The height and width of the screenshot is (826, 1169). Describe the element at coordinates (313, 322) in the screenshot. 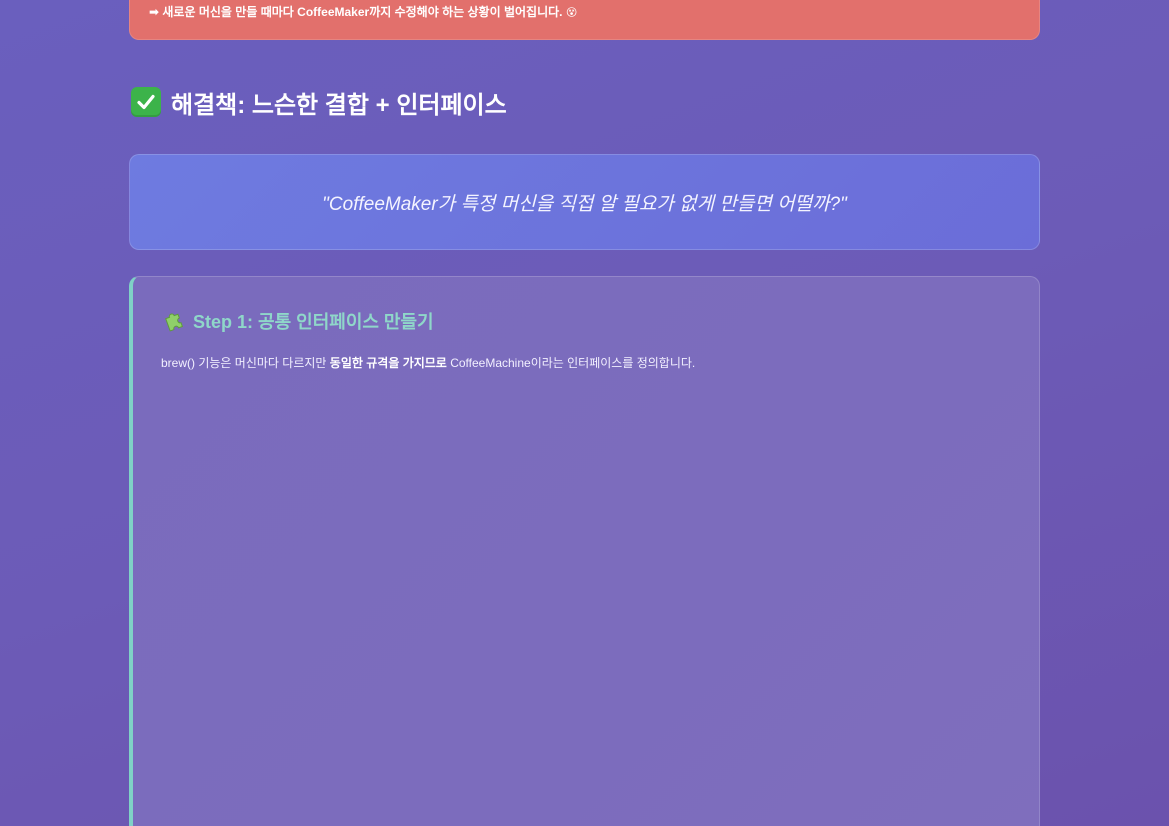

I see `step-1-title-text: Step 1: 공통 인터페이스 만들기` at that location.